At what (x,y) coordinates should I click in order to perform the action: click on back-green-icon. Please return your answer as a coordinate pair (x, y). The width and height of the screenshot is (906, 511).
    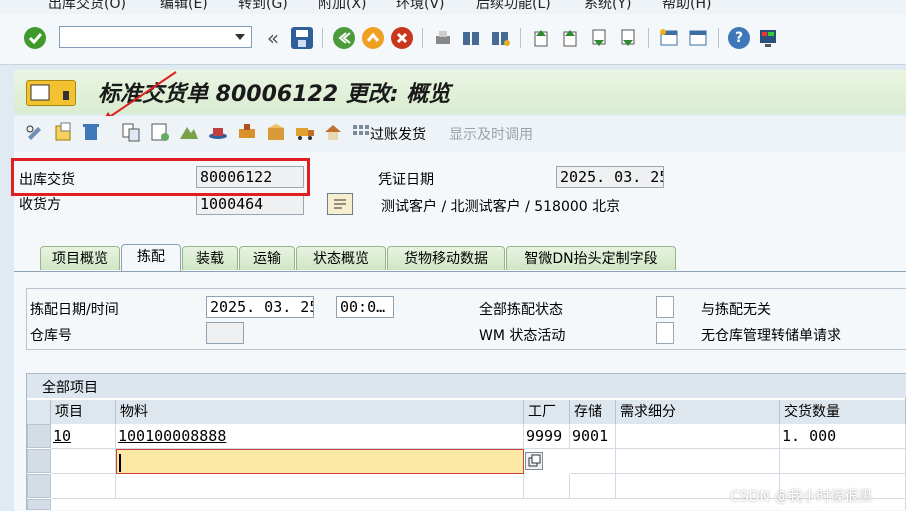
    Looking at the image, I should click on (344, 38).